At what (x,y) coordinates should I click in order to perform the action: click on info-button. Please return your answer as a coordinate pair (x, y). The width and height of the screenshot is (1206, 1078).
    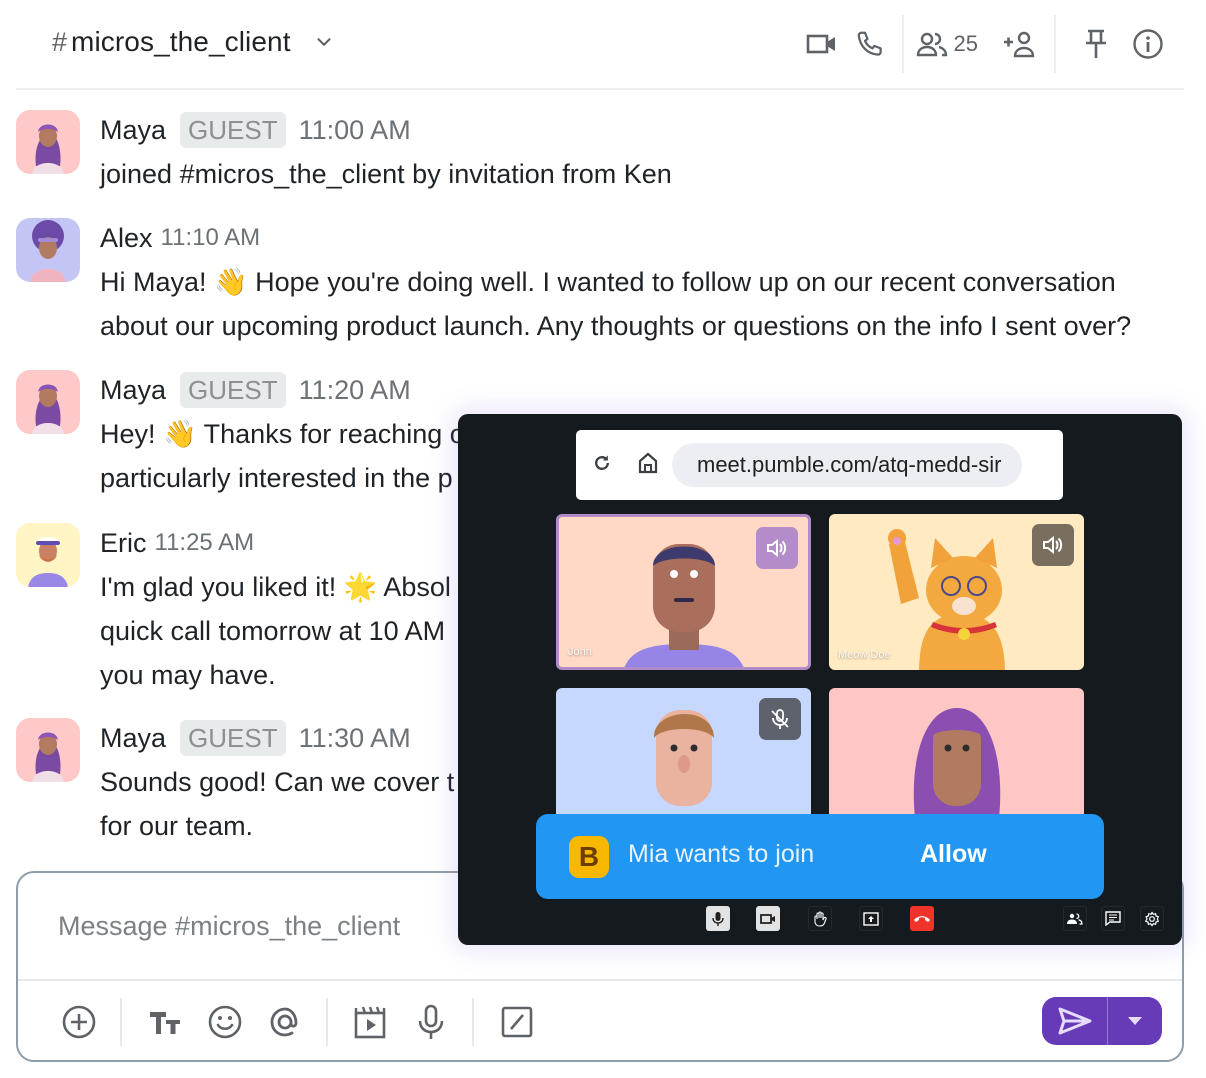
    Looking at the image, I should click on (1148, 44).